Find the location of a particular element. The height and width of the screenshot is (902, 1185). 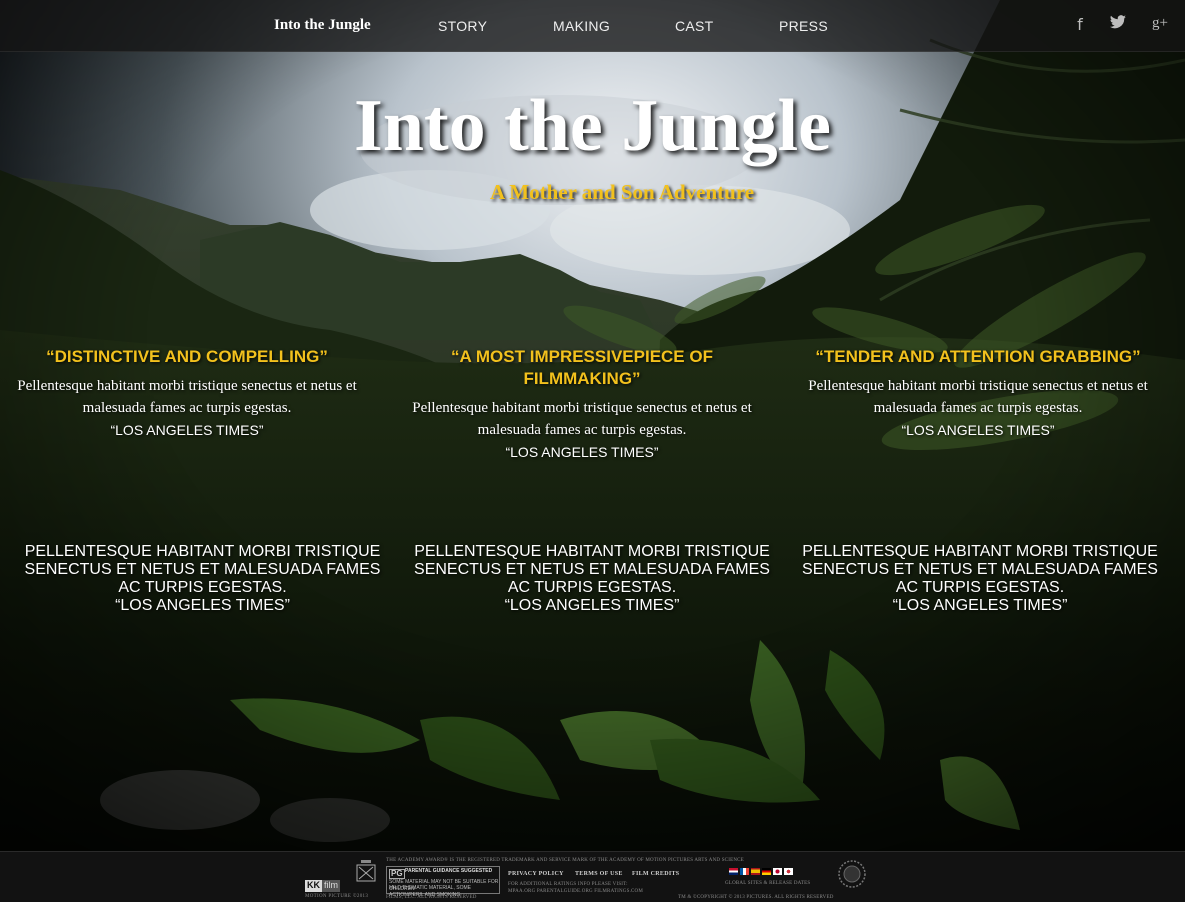

privacy-policy-link: PRIVACY POLICY is located at coordinates (536, 874).